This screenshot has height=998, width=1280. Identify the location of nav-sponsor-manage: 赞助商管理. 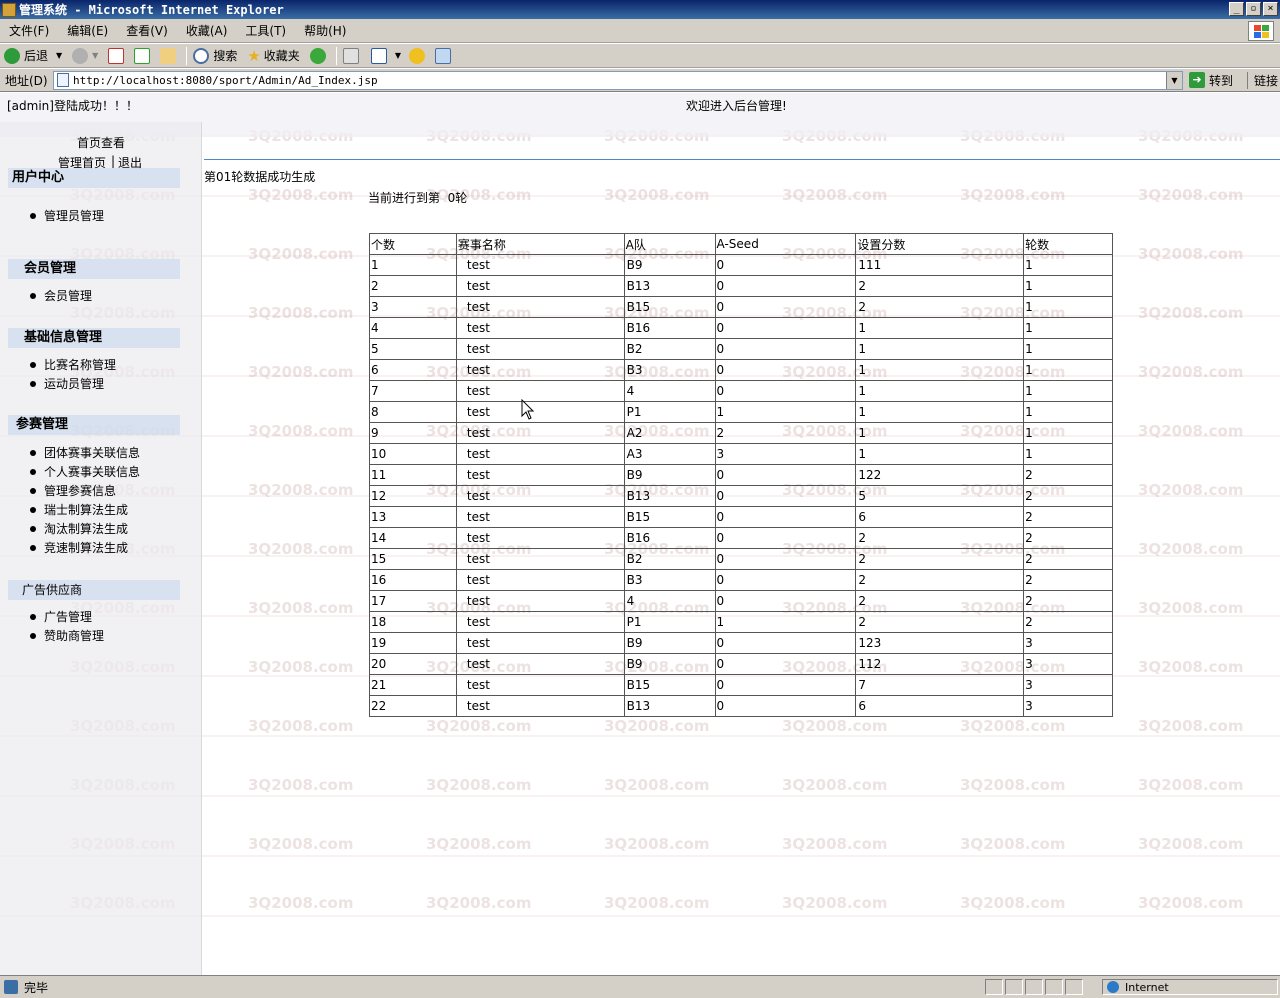
(67, 635).